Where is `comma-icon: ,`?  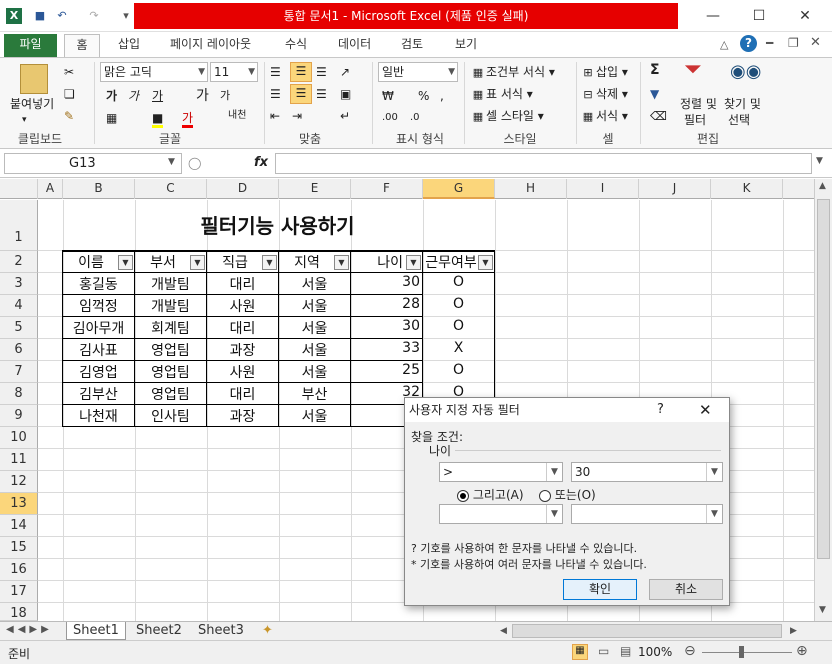 comma-icon: , is located at coordinates (442, 96).